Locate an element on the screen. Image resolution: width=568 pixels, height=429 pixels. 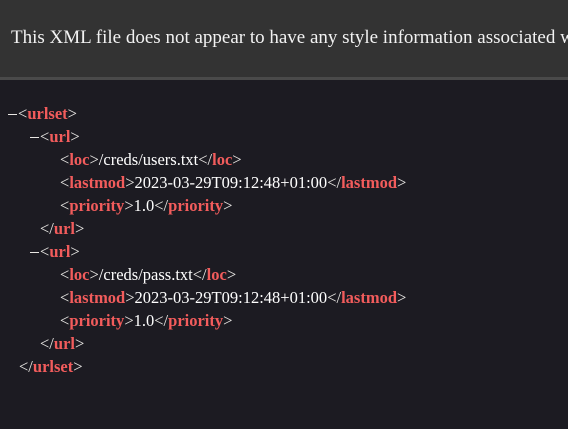
loc-line: <loc>/creds/pass.txt</loc> is located at coordinates (148, 274).